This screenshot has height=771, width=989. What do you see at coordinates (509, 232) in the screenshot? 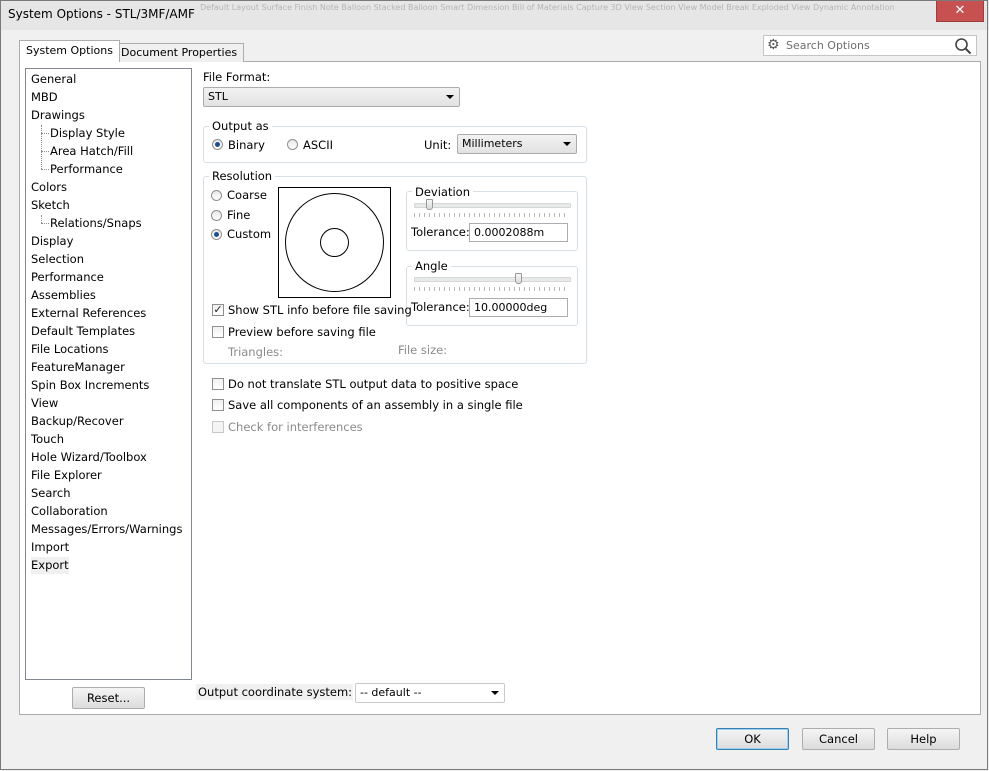
I see `deviation-tolerance-value: 0.0002088m` at bounding box center [509, 232].